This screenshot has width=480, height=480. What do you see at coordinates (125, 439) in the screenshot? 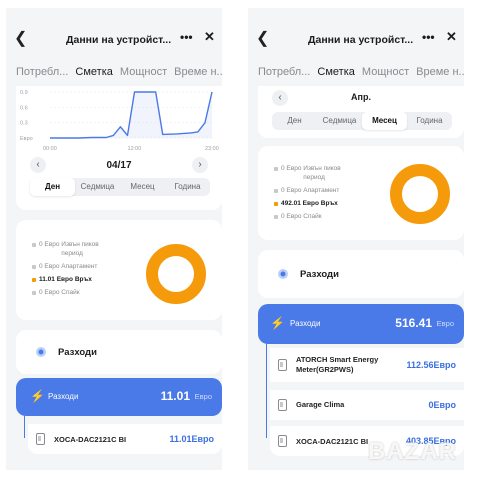
I see `device-row: XOCA-DAC2121C BI 11.01Евро` at bounding box center [125, 439].